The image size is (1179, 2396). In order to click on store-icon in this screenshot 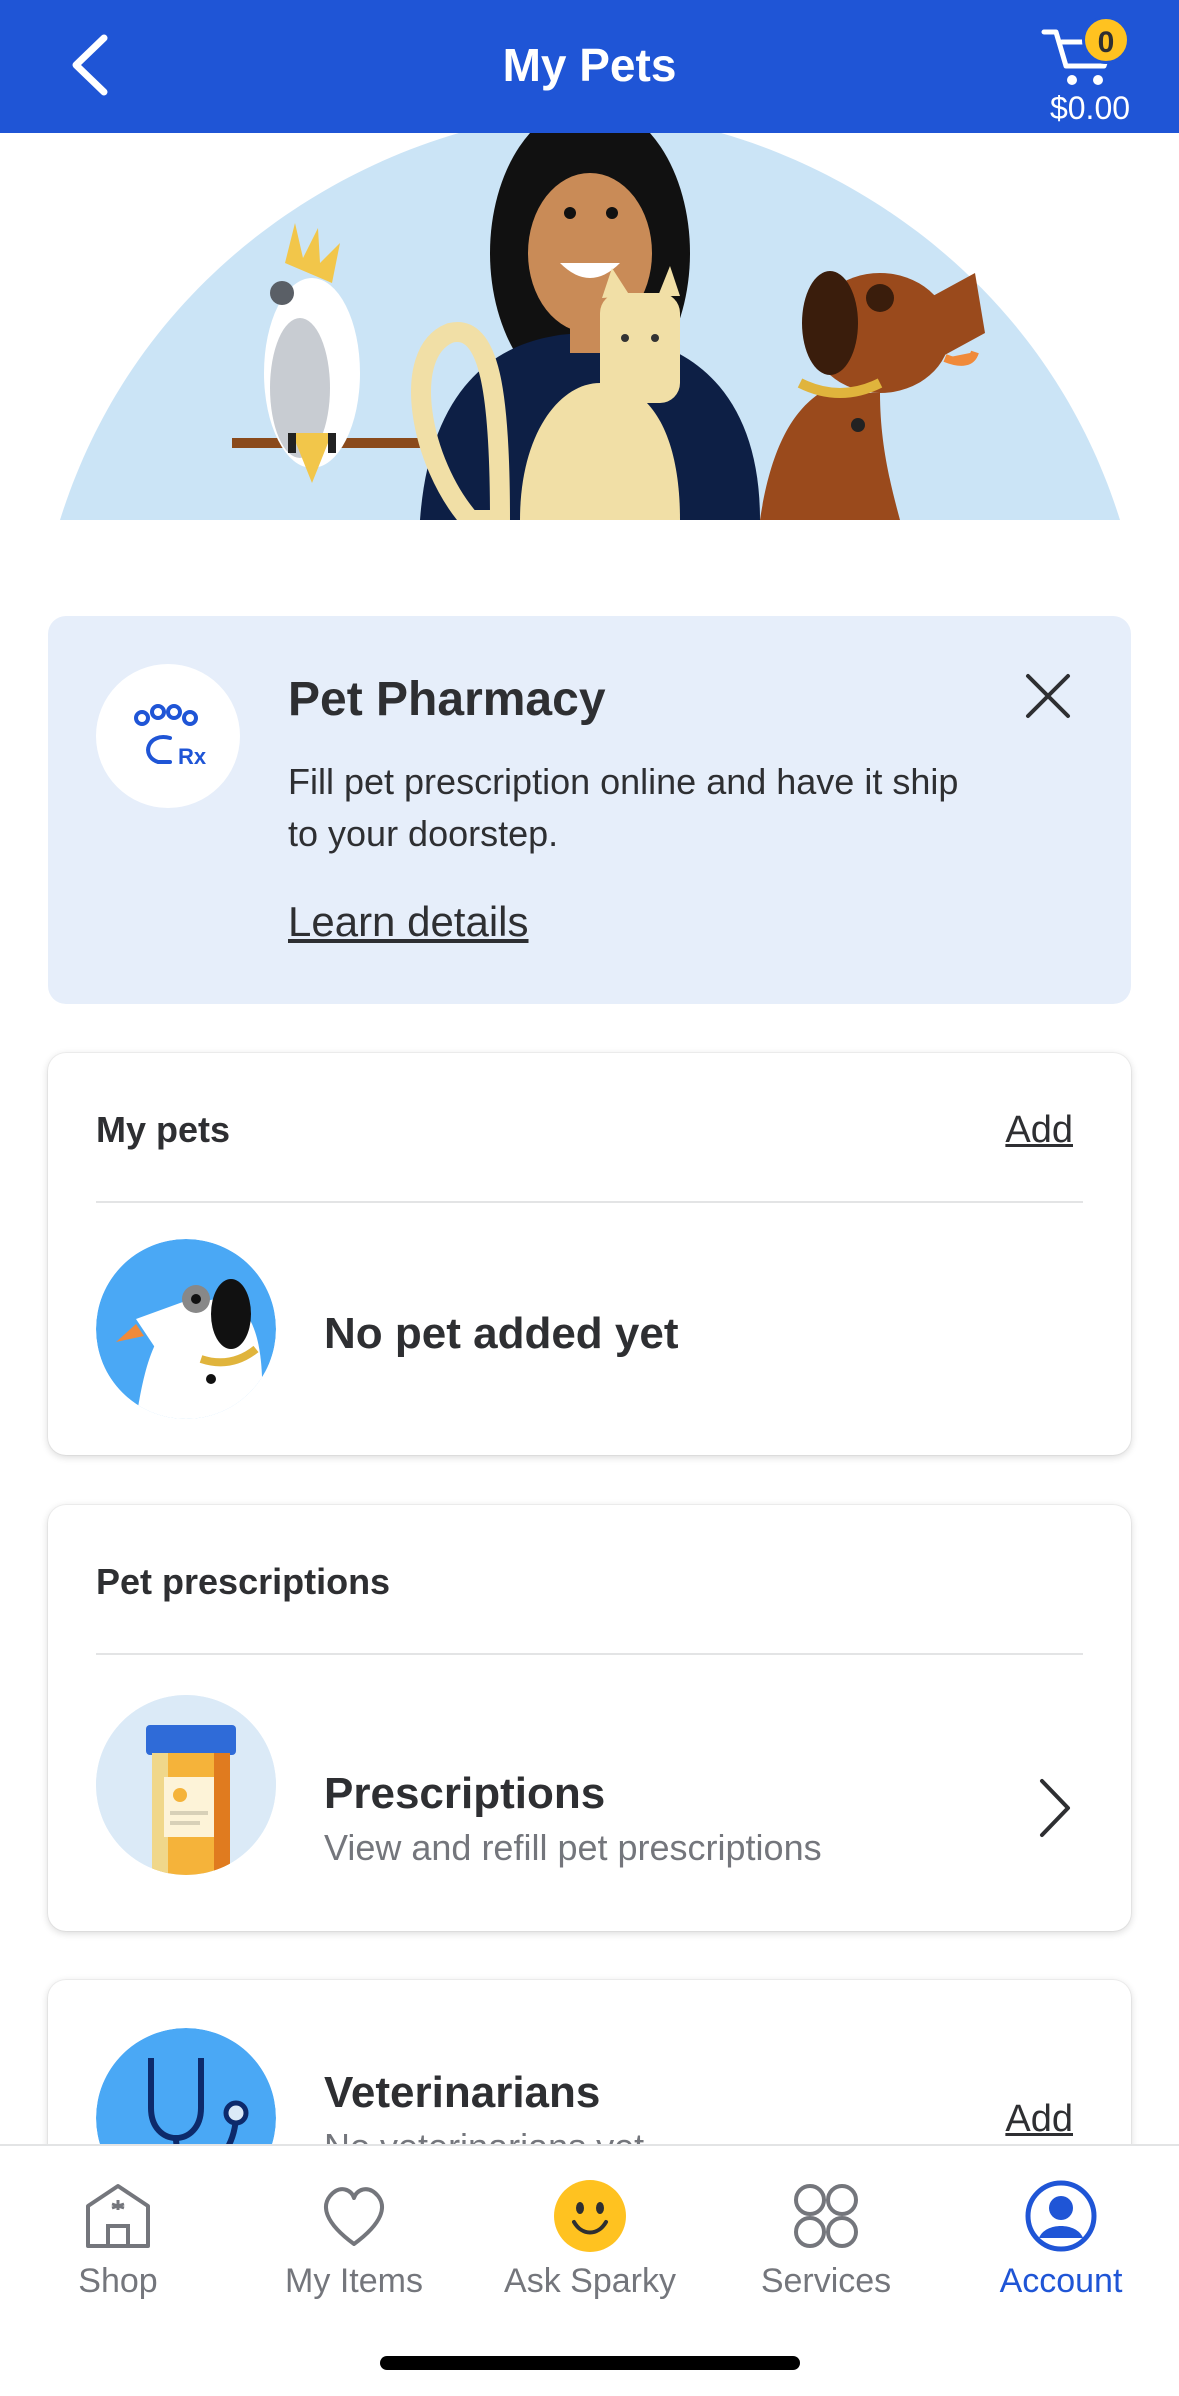, I will do `click(118, 2216)`.